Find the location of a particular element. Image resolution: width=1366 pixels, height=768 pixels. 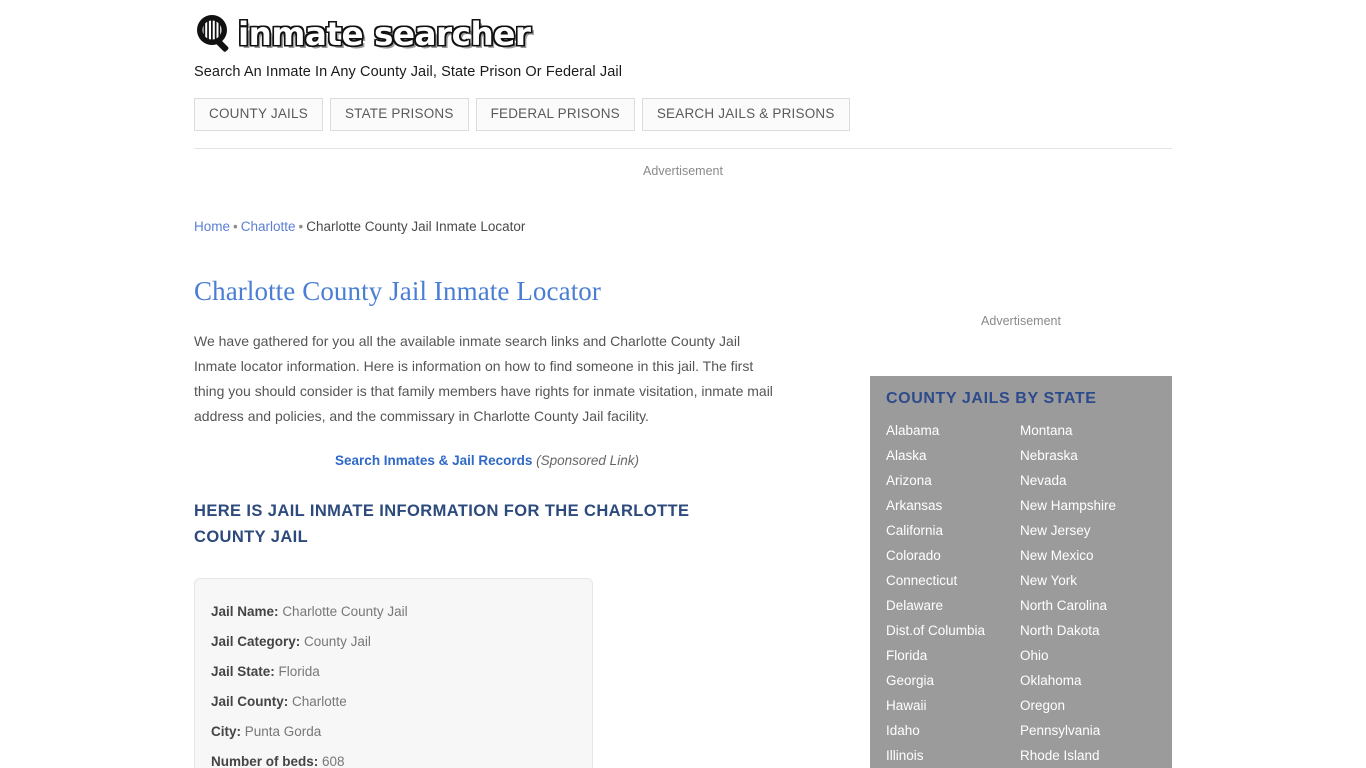

sidebar-item-new-mexico: New Mexico is located at coordinates (1088, 555).